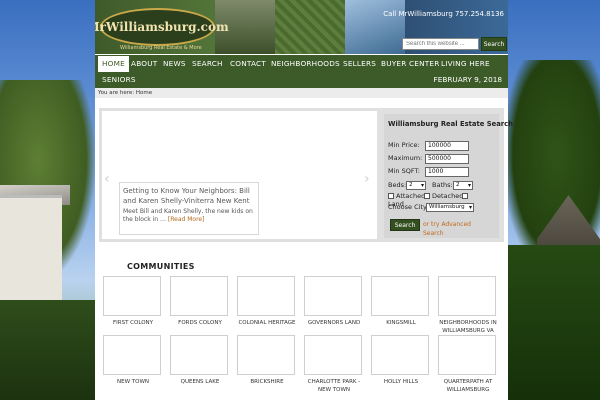 This screenshot has height=400, width=600. I want to click on nav-contact: CONTACT, so click(248, 64).